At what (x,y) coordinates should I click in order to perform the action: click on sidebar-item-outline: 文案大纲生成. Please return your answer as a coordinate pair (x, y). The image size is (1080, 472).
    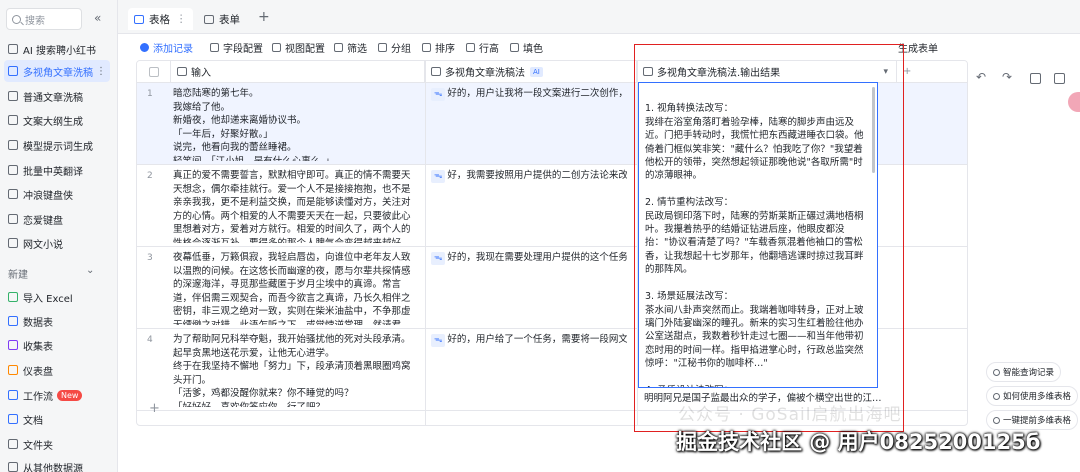
    Looking at the image, I should click on (57, 120).